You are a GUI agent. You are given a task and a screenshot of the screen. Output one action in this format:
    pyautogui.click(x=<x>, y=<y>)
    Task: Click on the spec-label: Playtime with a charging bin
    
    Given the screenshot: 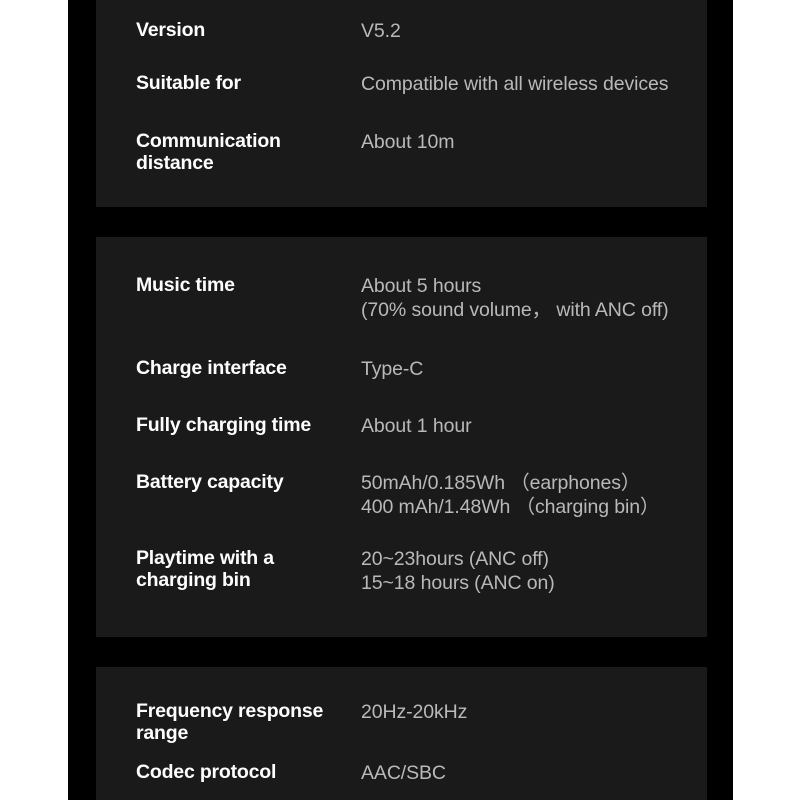 What is the action you would take?
    pyautogui.click(x=248, y=569)
    